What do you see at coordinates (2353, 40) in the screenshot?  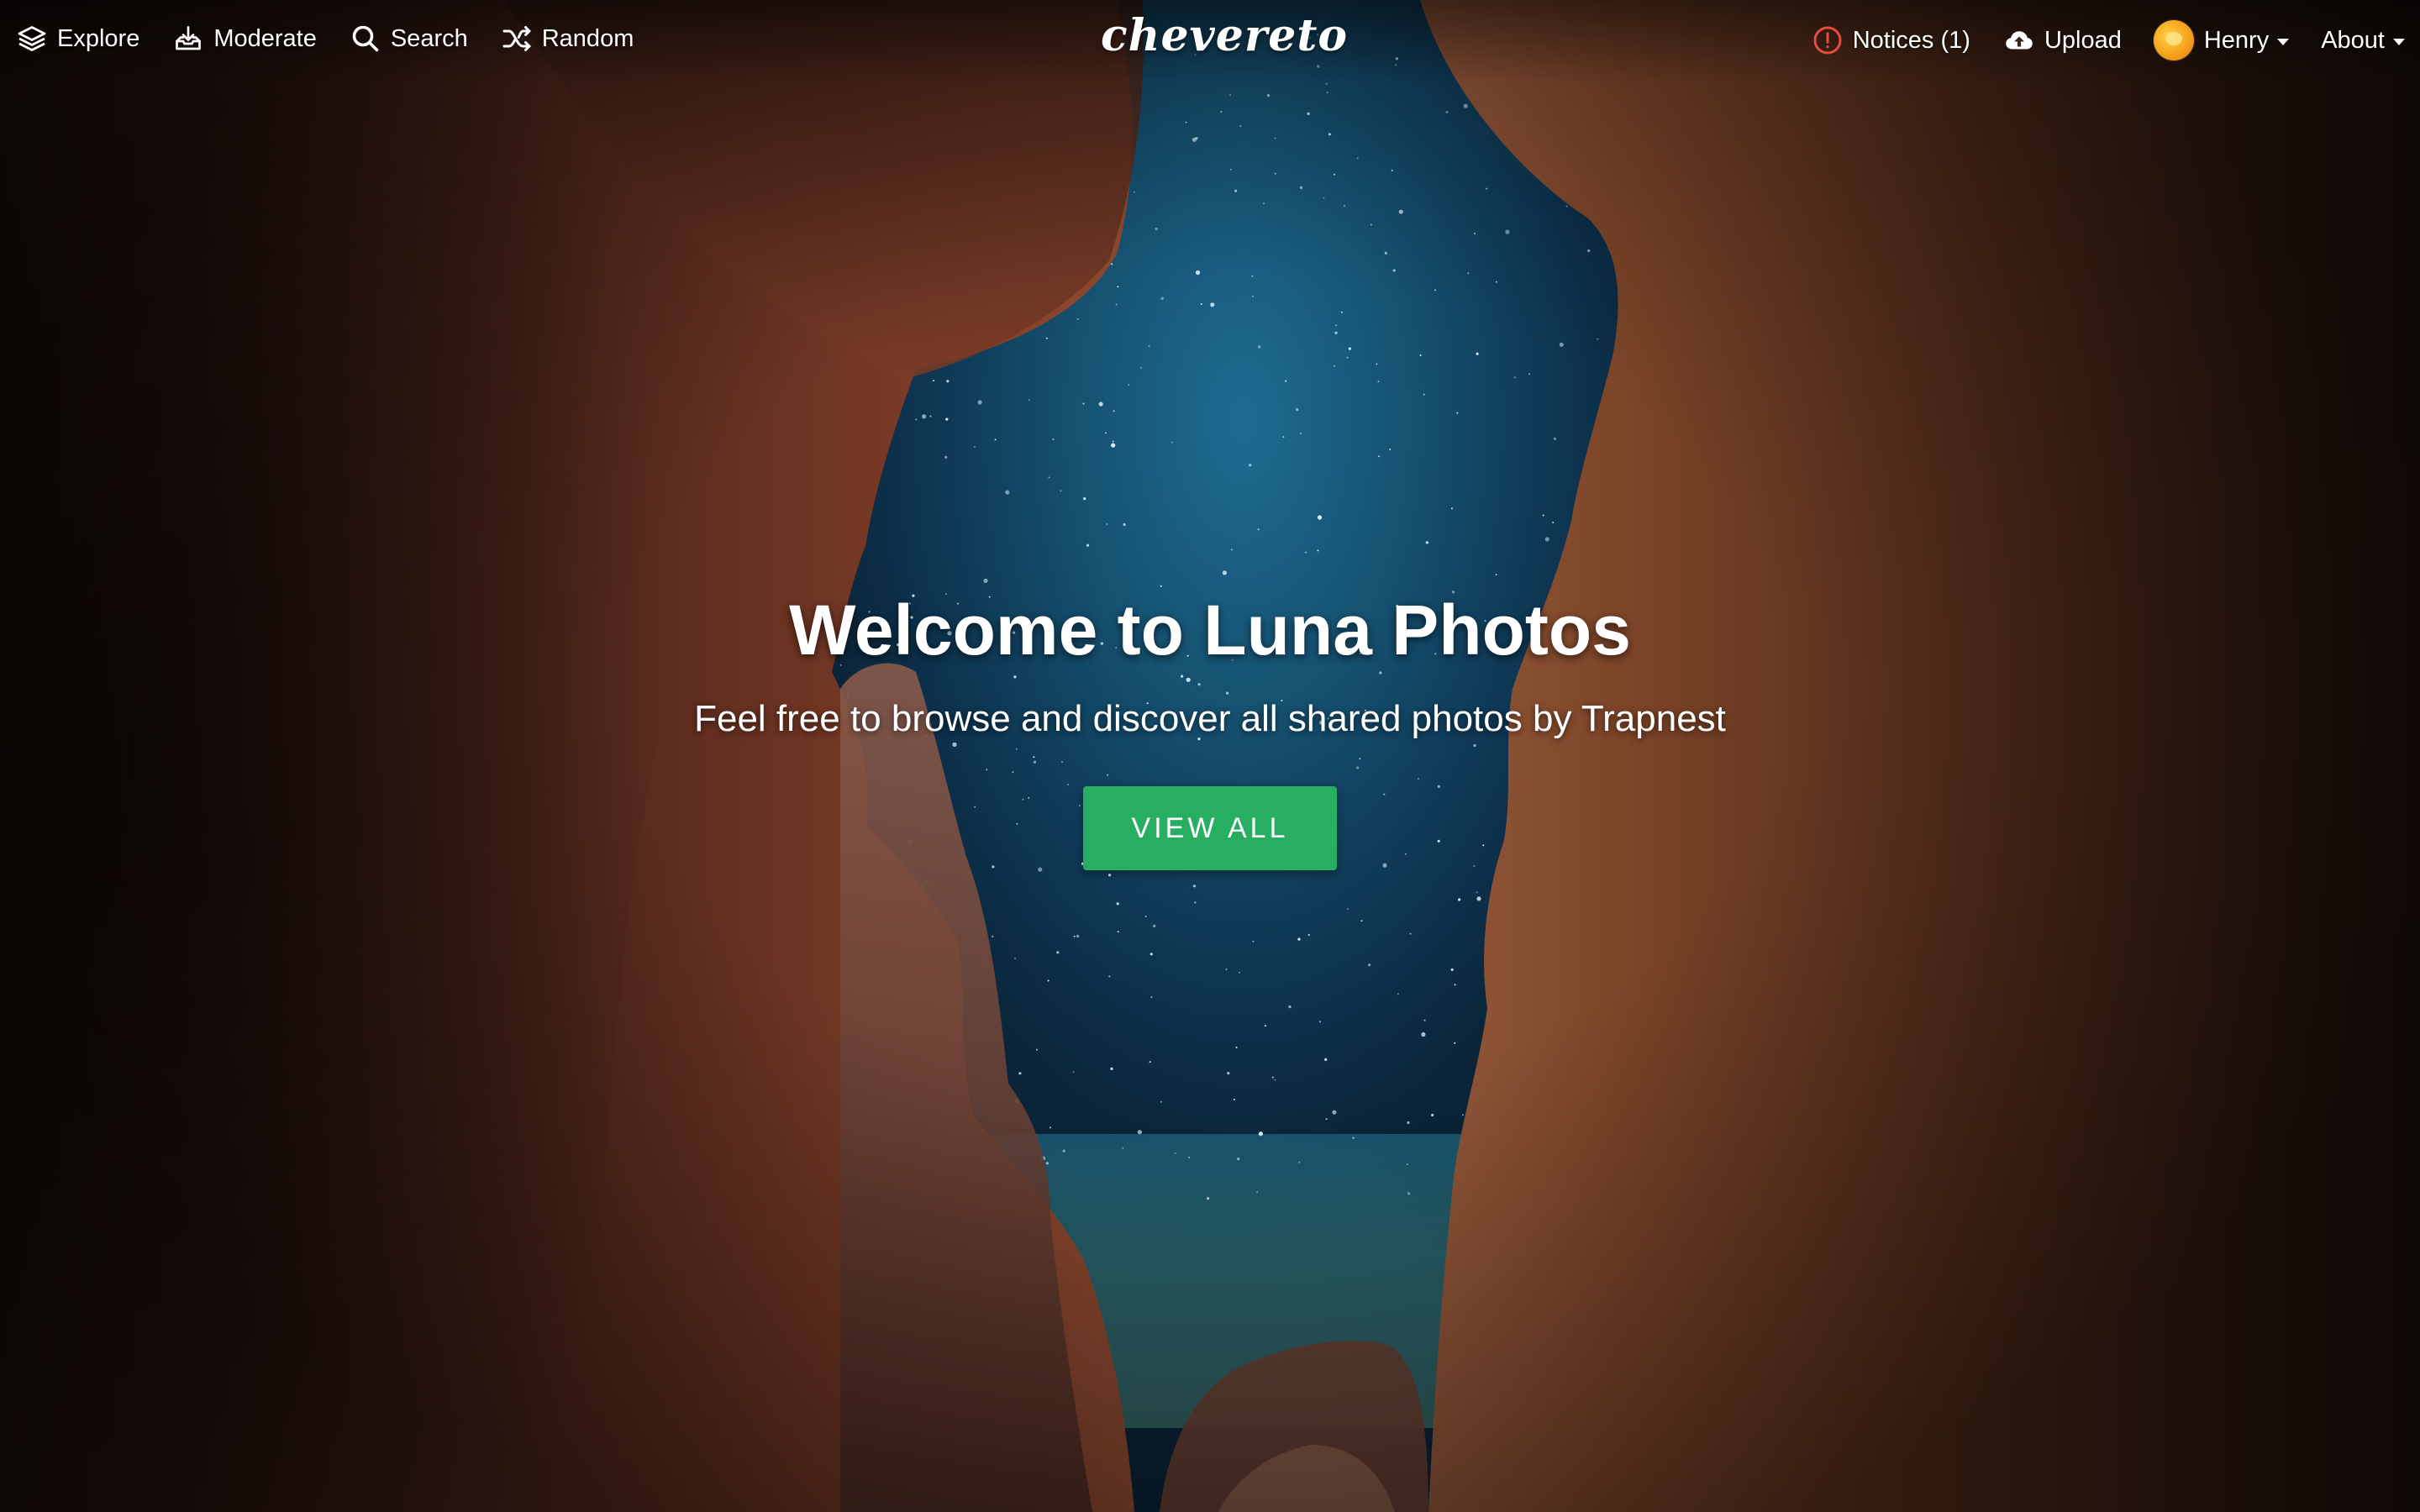 I see `nav-about-label: About` at bounding box center [2353, 40].